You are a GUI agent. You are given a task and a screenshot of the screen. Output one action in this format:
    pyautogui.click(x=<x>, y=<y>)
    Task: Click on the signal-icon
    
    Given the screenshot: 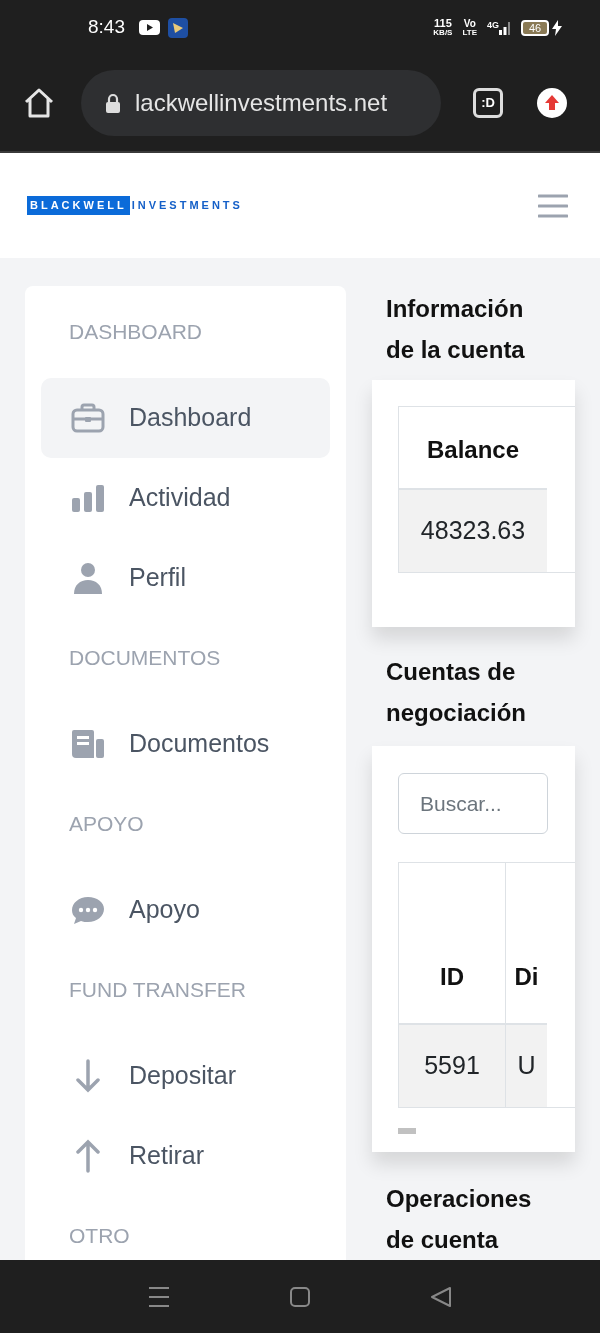 What is the action you would take?
    pyautogui.click(x=505, y=27)
    